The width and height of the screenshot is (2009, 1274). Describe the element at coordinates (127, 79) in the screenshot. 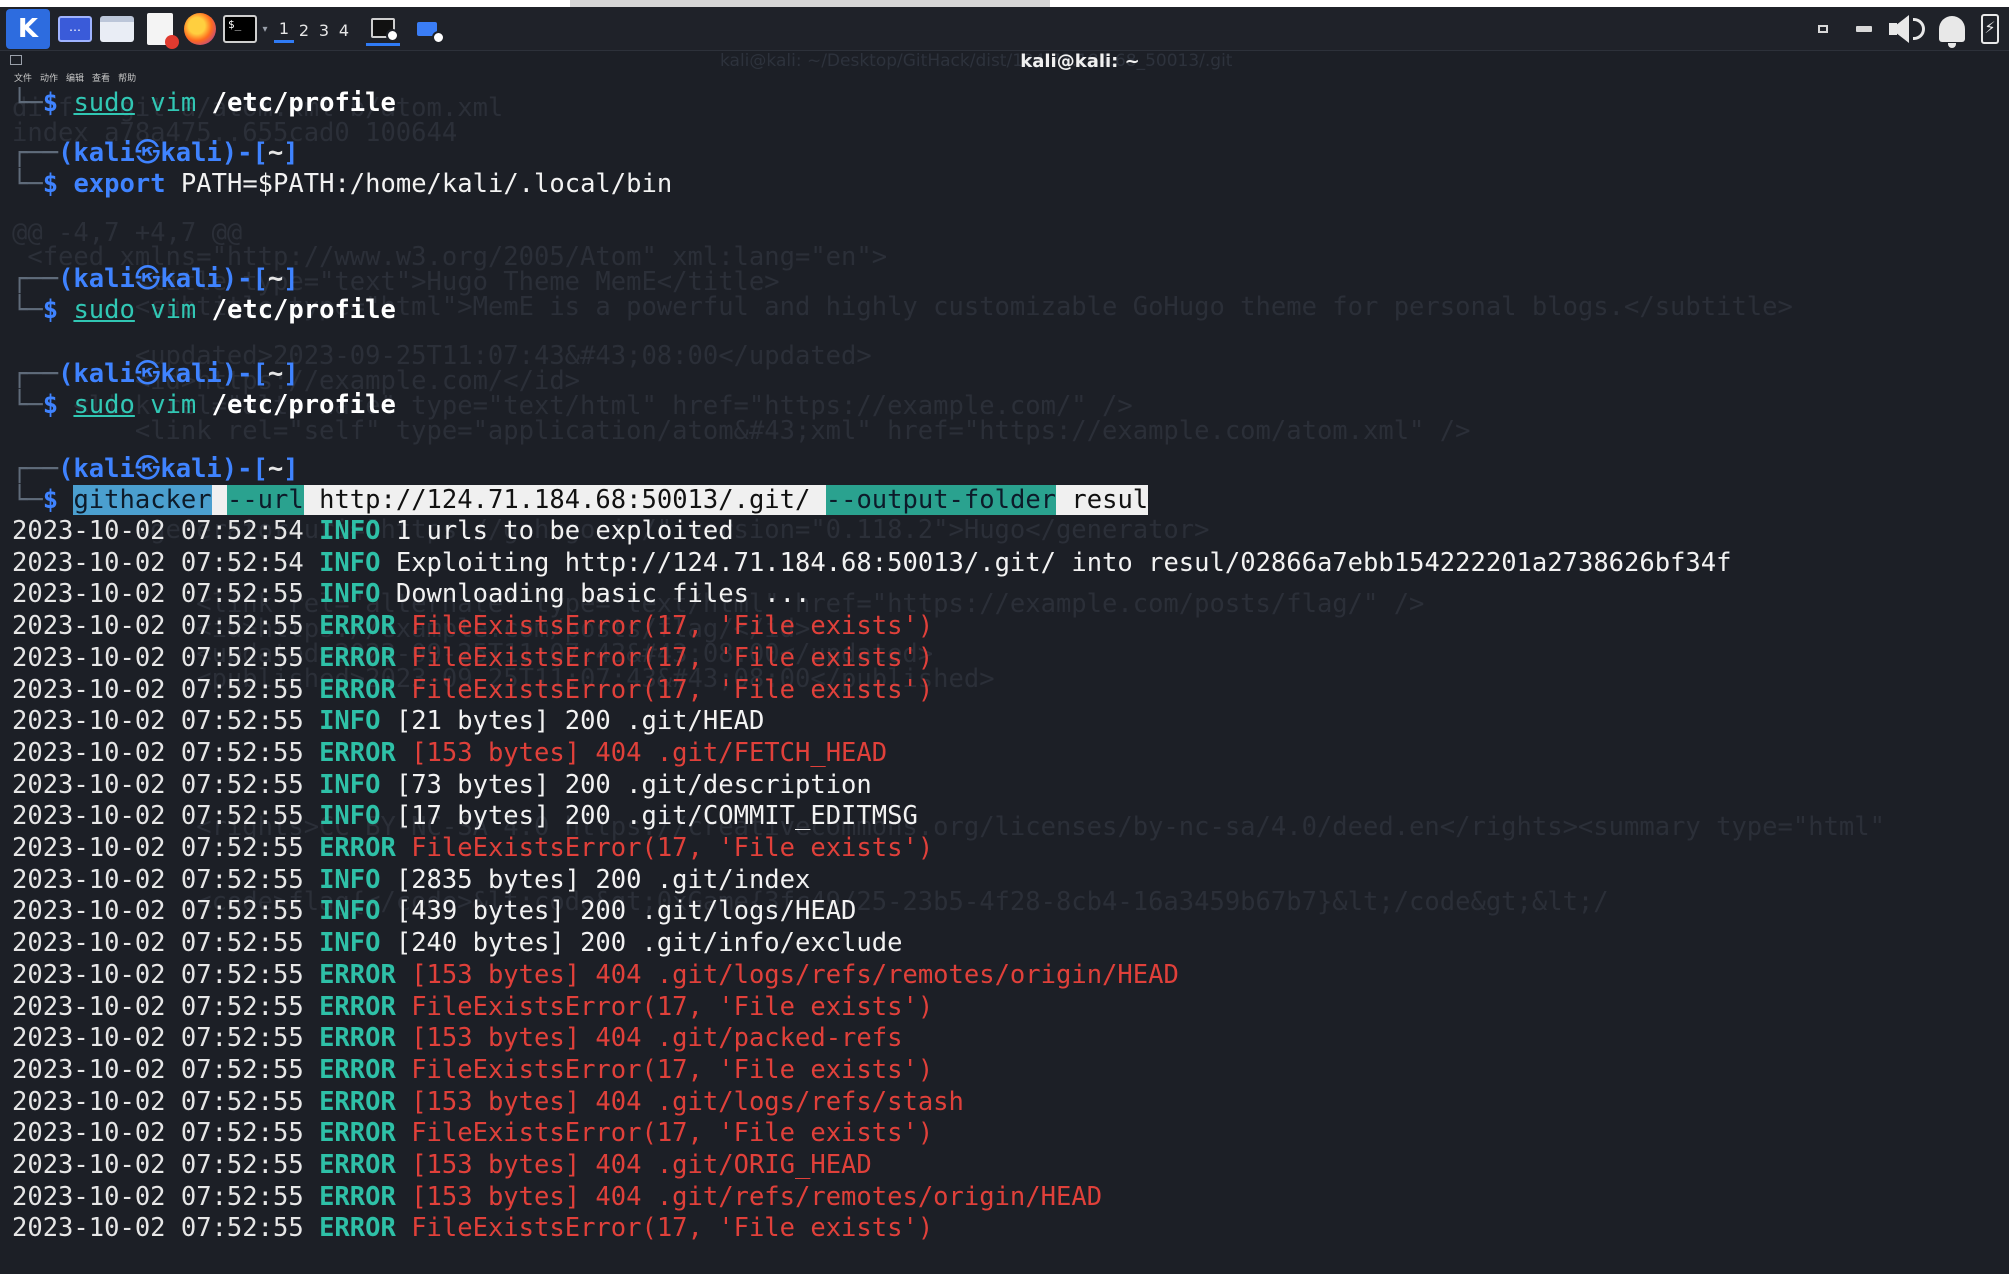

I see `menu-help: 帮助` at that location.